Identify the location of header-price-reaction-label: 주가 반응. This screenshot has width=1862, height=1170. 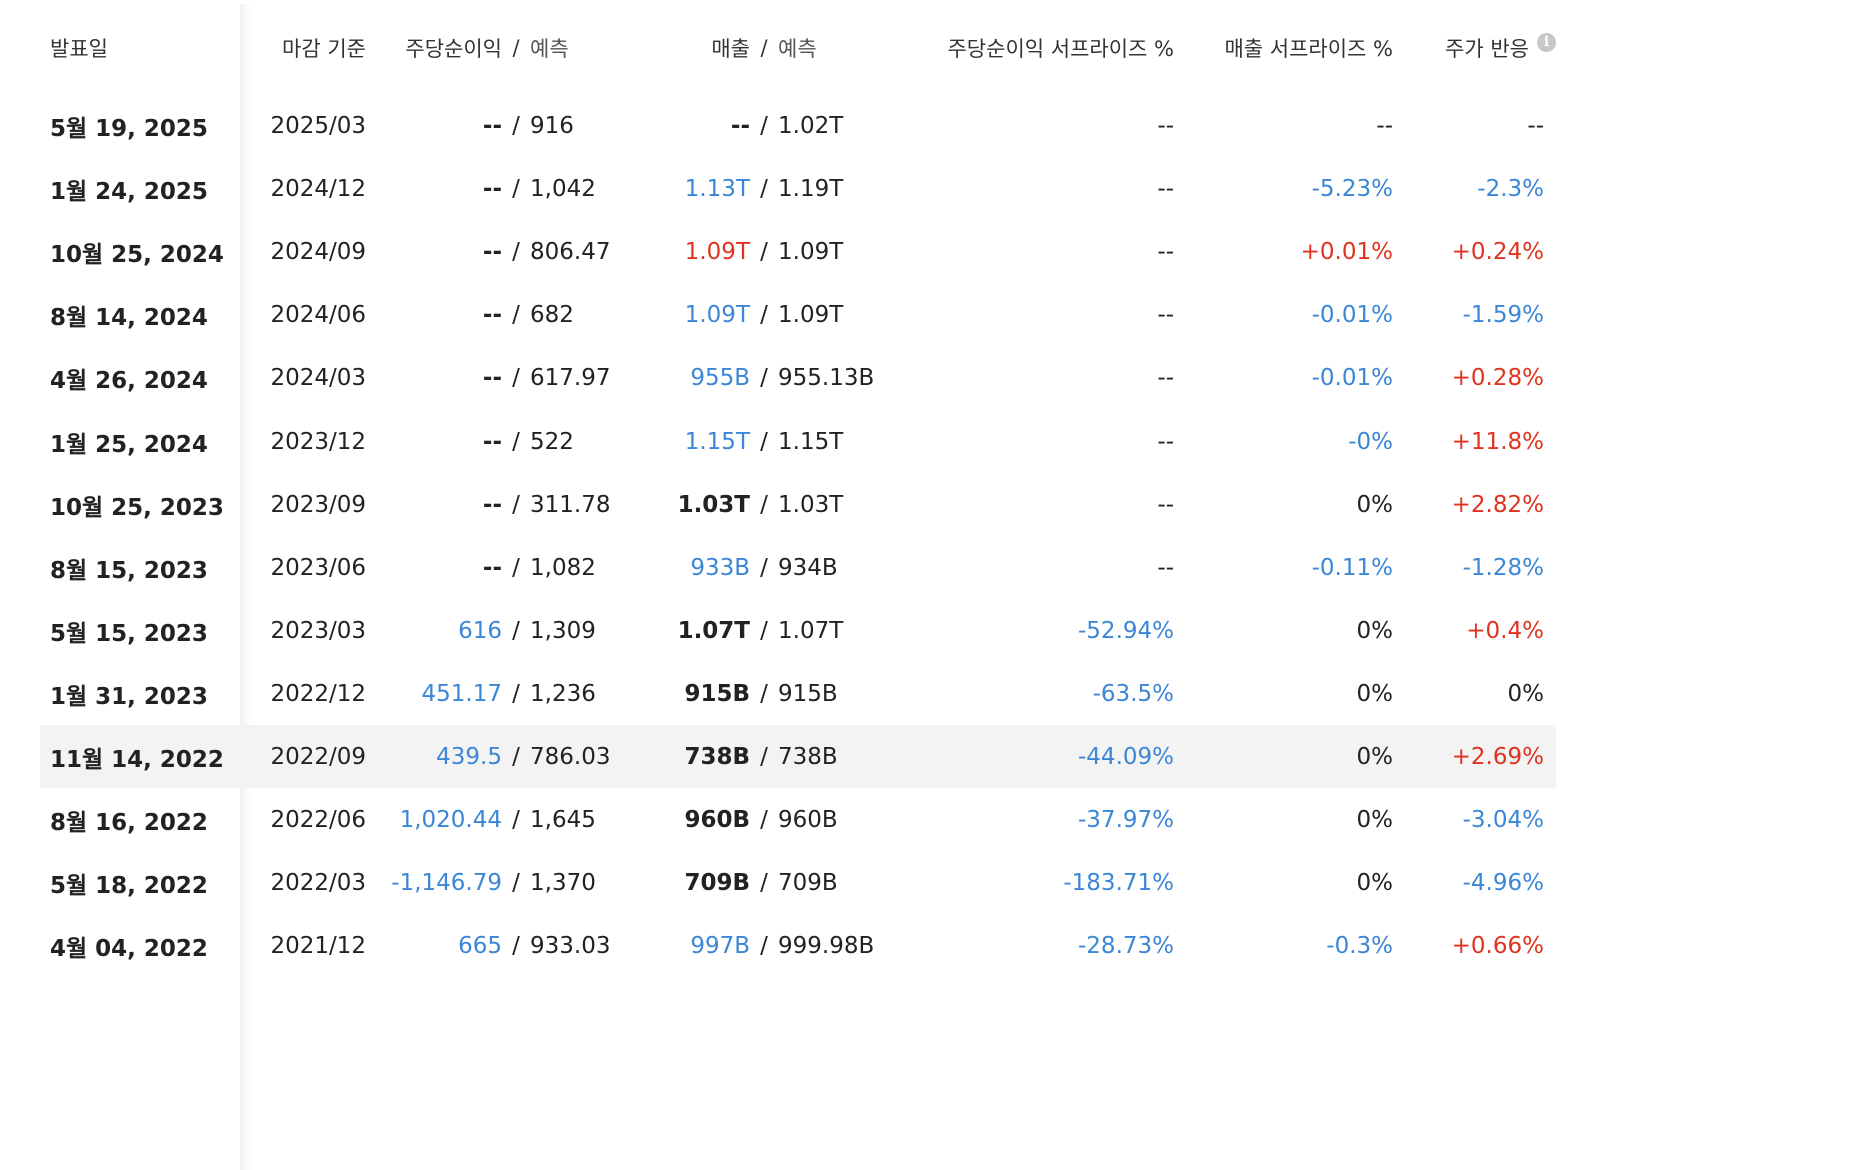
(1487, 49).